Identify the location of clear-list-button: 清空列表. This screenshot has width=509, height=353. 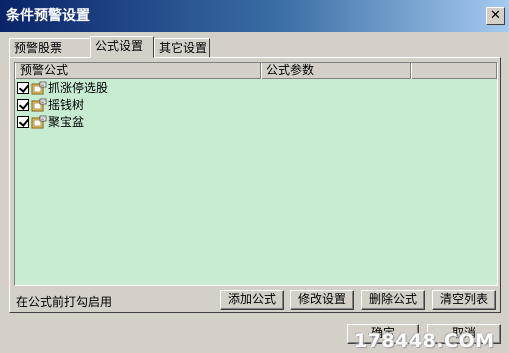
(464, 300).